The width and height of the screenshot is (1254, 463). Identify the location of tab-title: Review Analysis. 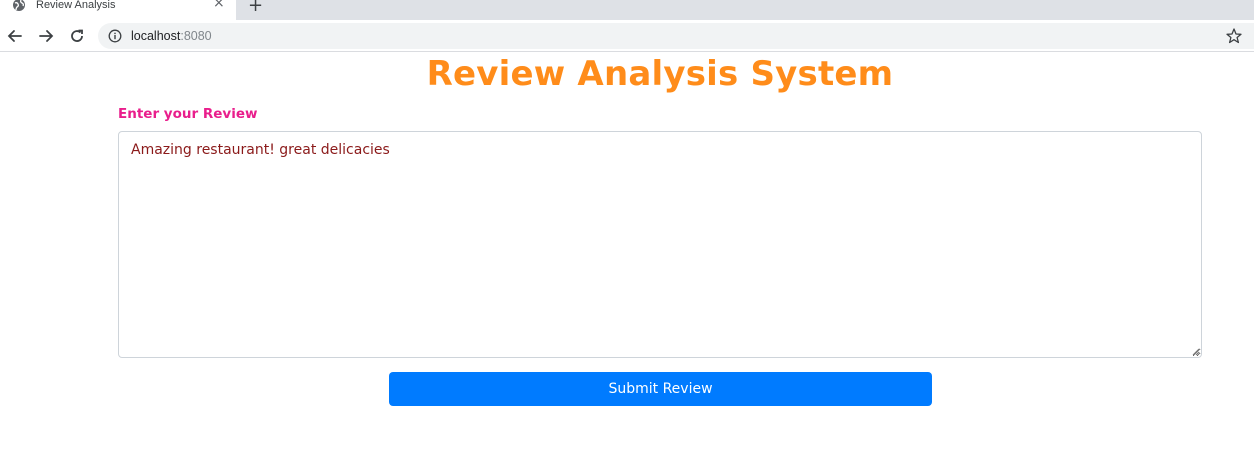
(76, 5).